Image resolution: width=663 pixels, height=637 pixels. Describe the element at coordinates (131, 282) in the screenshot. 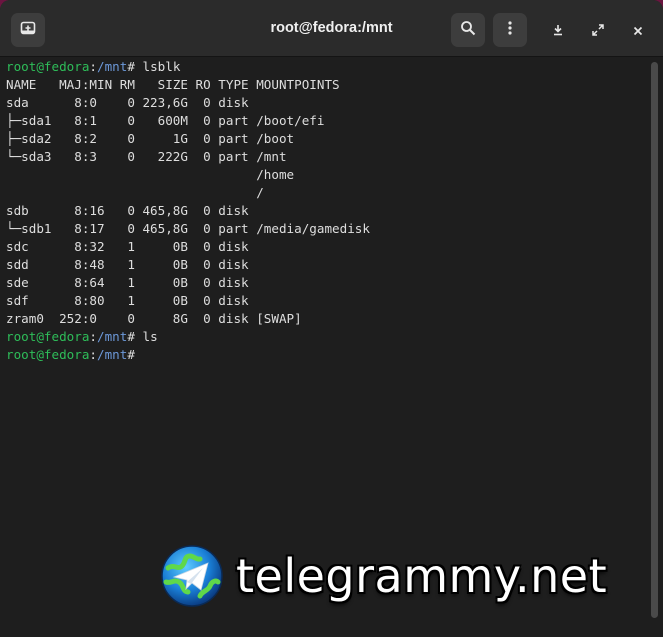

I see `output-line: sde 8:64 1 0B 0 disk` at that location.